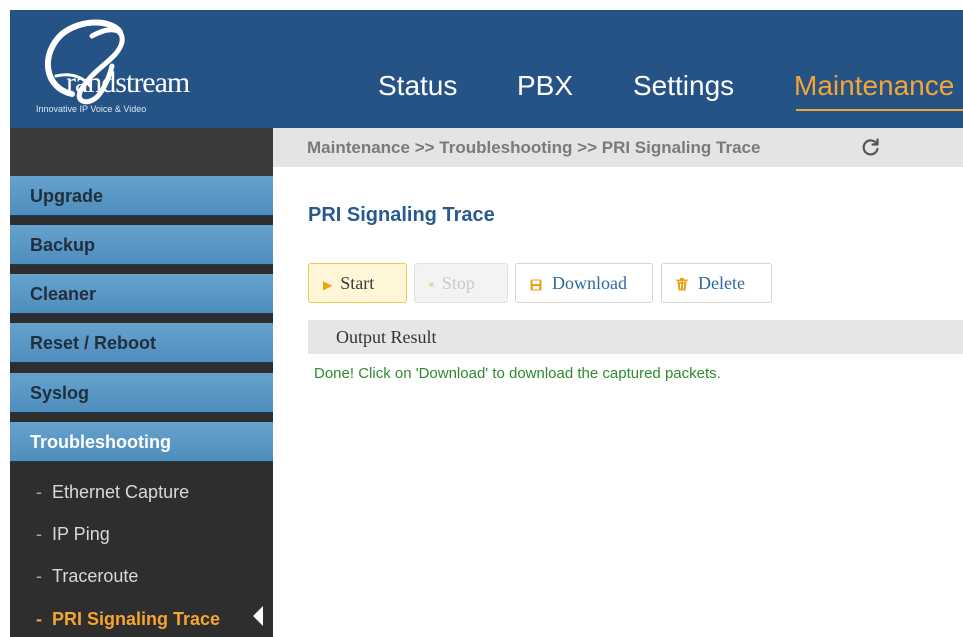 Image resolution: width=963 pixels, height=637 pixels. I want to click on logo-wordmark: randstream, so click(128, 82).